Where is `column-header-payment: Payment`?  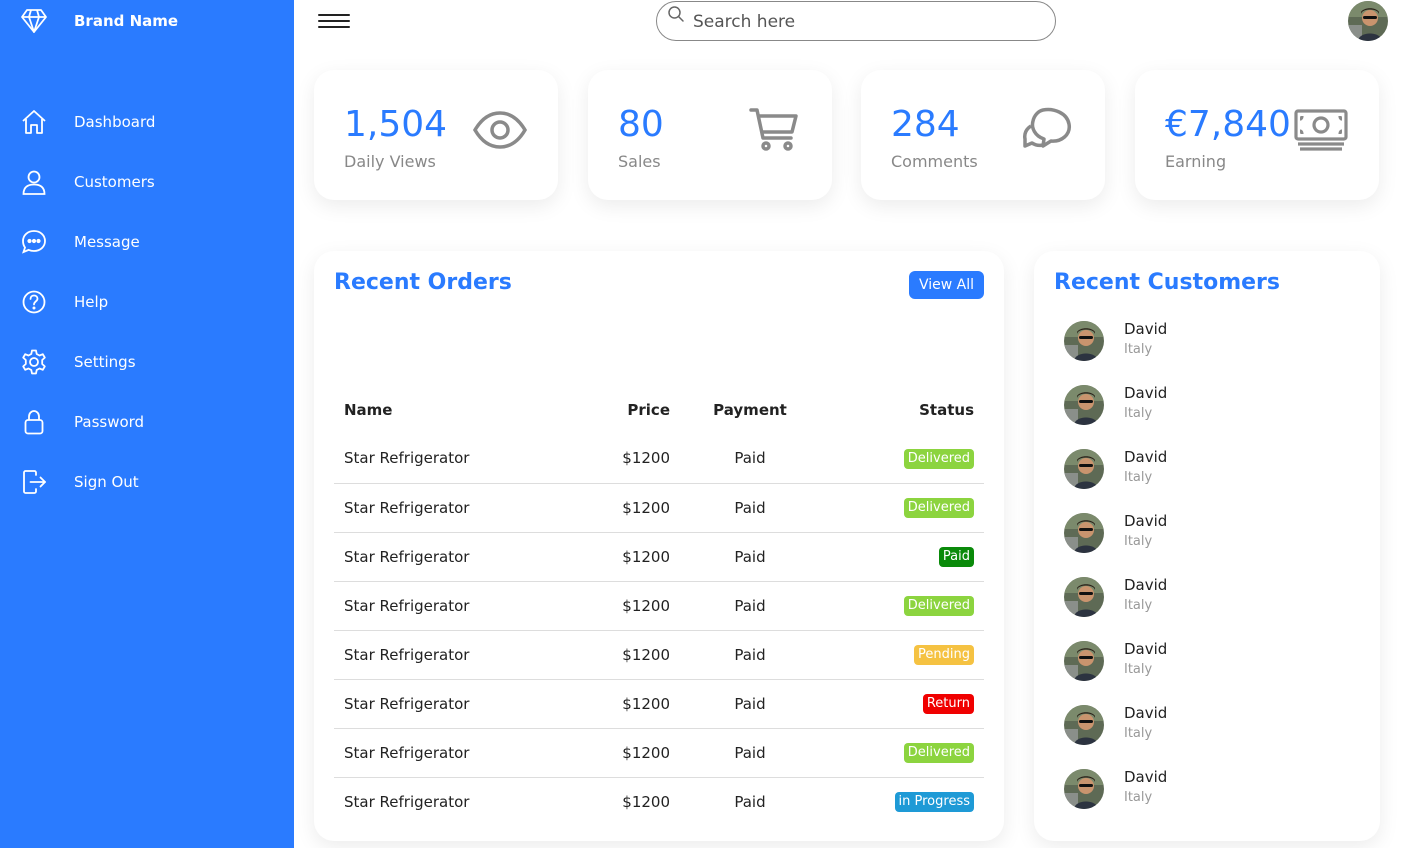
column-header-payment: Payment is located at coordinates (750, 410).